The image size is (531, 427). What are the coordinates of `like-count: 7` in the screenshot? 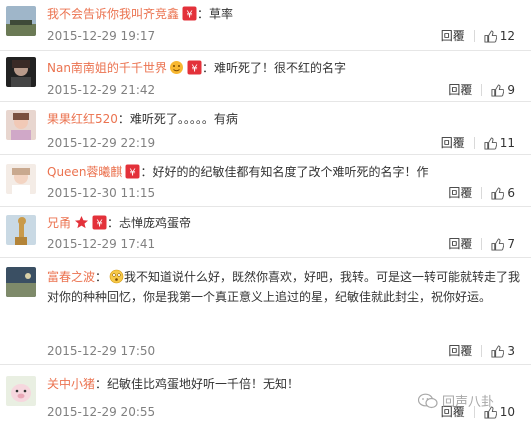 It's located at (511, 244).